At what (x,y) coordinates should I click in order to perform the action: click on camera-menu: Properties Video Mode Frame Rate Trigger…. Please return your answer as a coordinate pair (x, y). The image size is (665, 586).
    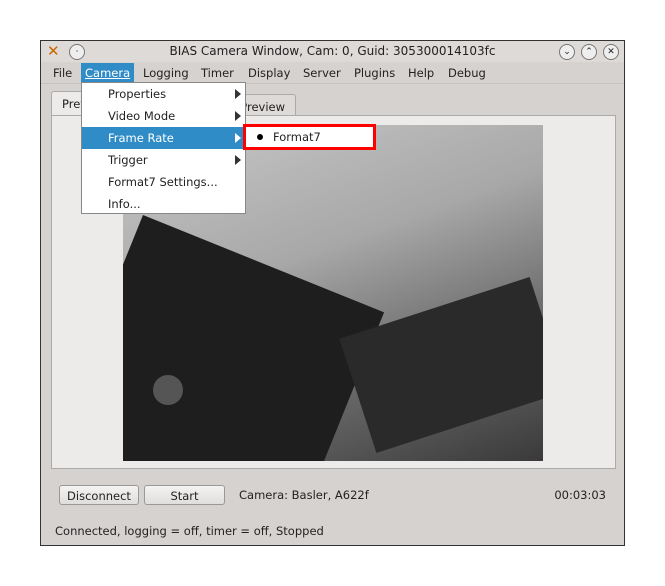
    Looking at the image, I should click on (163, 148).